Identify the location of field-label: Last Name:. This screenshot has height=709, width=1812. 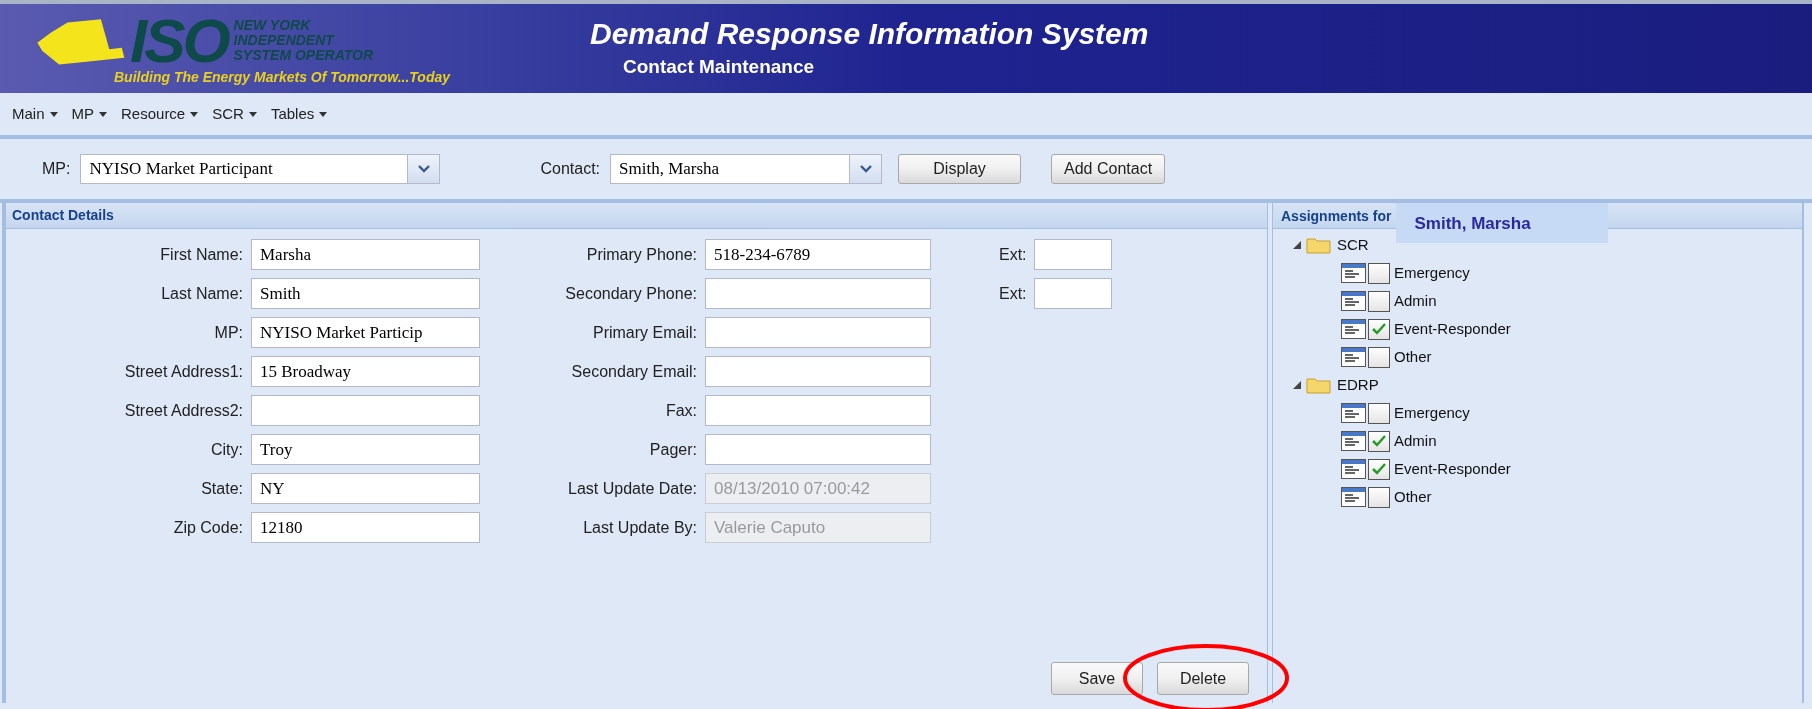
(202, 293).